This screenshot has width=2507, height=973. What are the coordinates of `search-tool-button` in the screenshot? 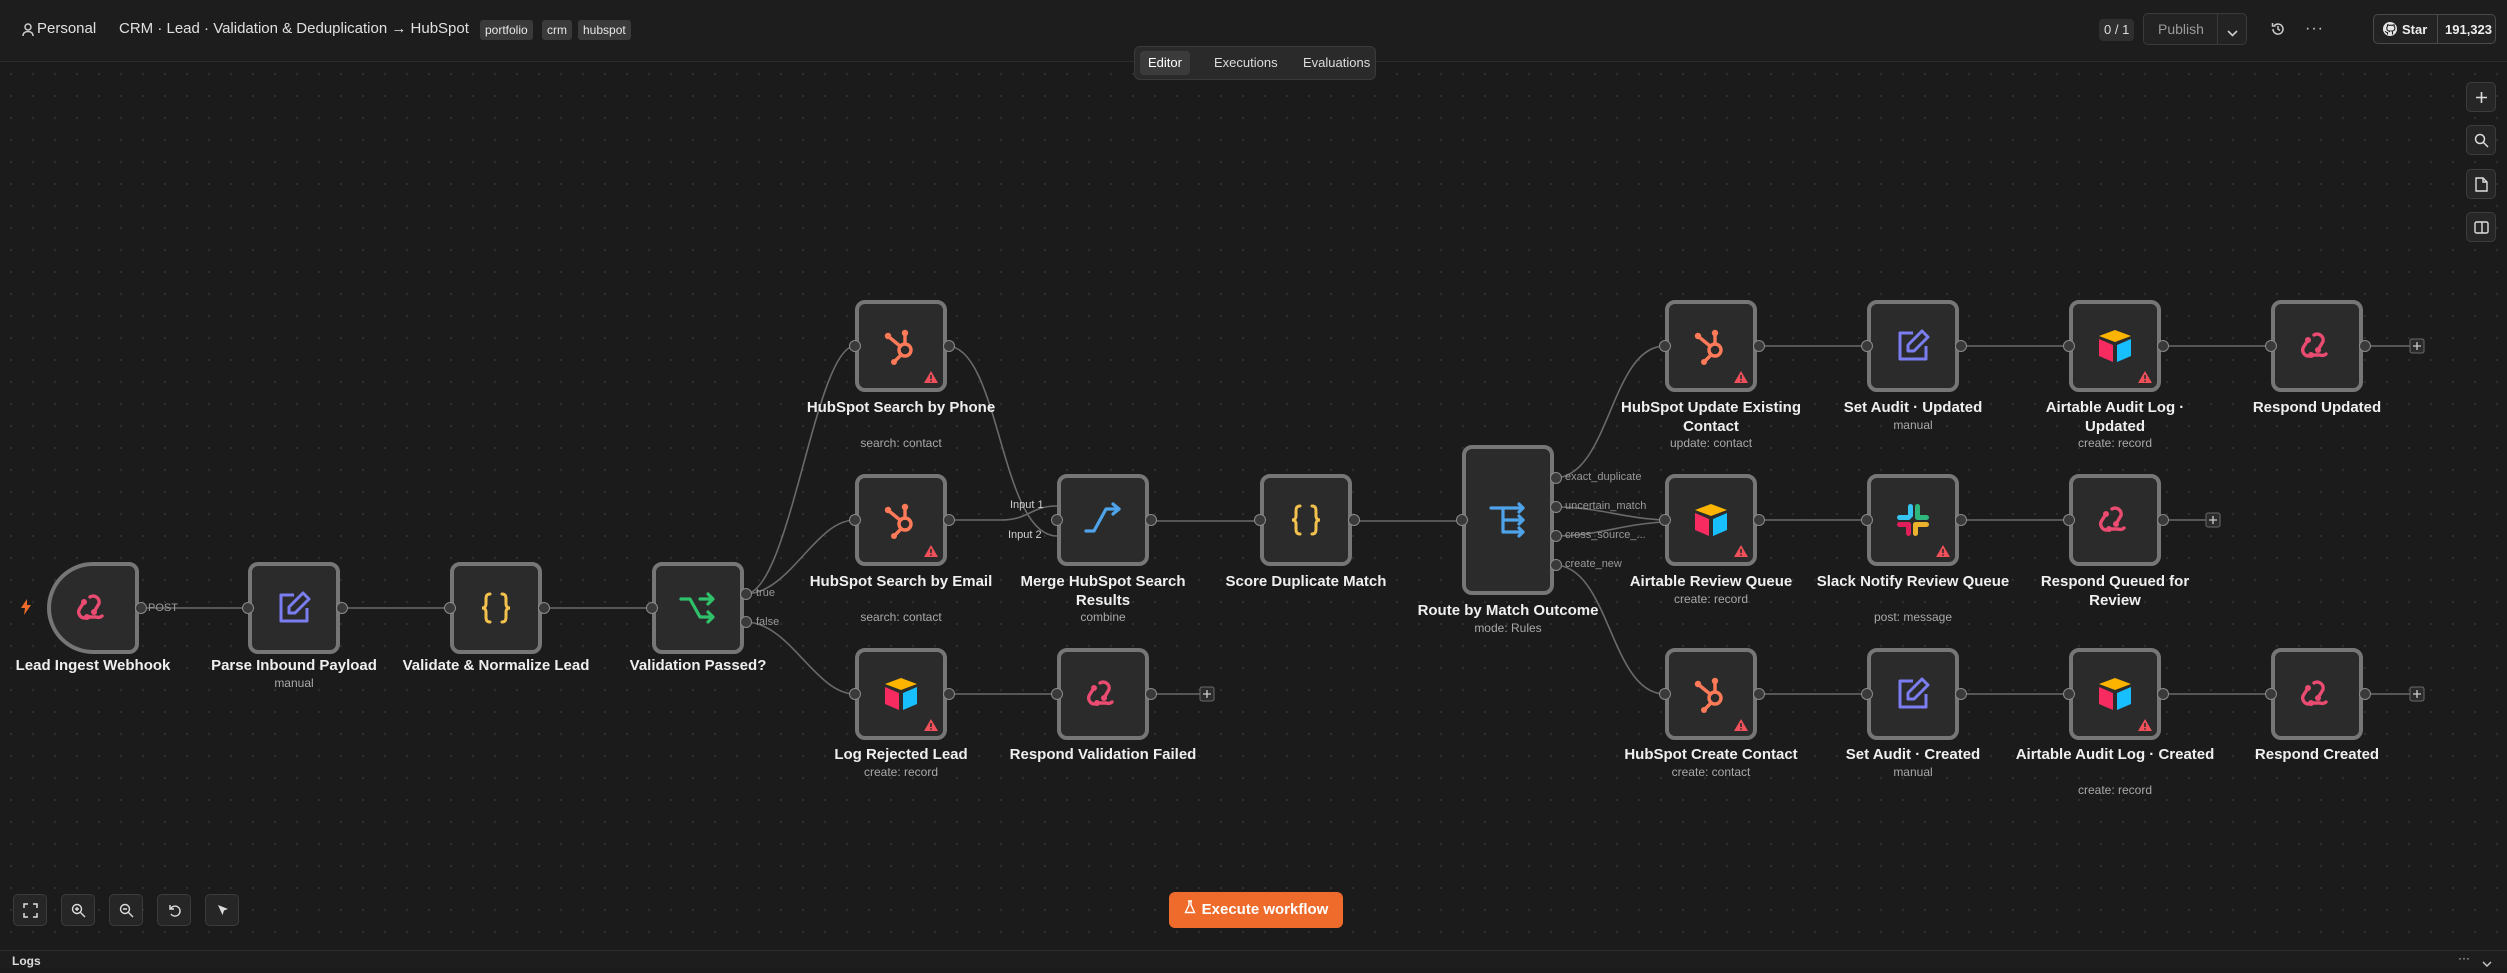 It's located at (2481, 140).